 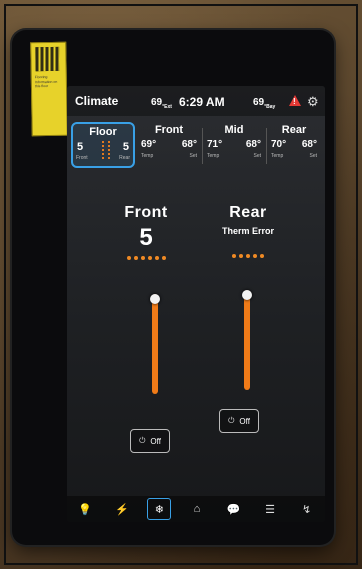 What do you see at coordinates (248, 256) in the screenshot?
I see `rear-level-dots` at bounding box center [248, 256].